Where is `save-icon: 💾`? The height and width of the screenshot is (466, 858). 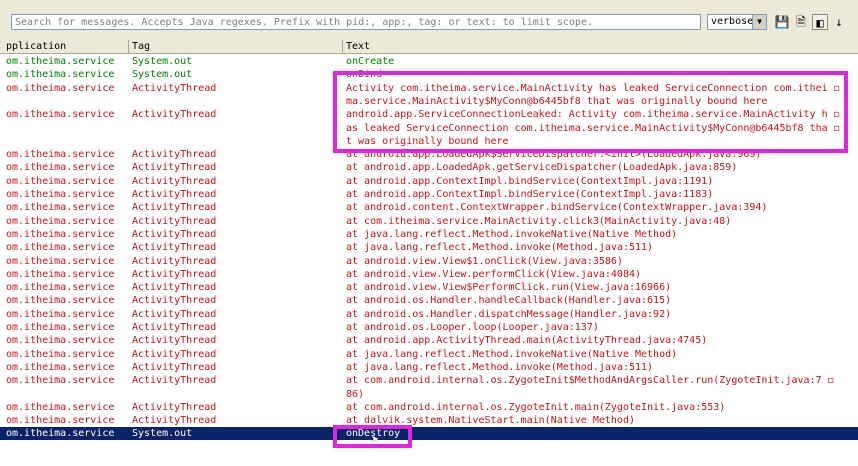 save-icon: 💾 is located at coordinates (782, 22).